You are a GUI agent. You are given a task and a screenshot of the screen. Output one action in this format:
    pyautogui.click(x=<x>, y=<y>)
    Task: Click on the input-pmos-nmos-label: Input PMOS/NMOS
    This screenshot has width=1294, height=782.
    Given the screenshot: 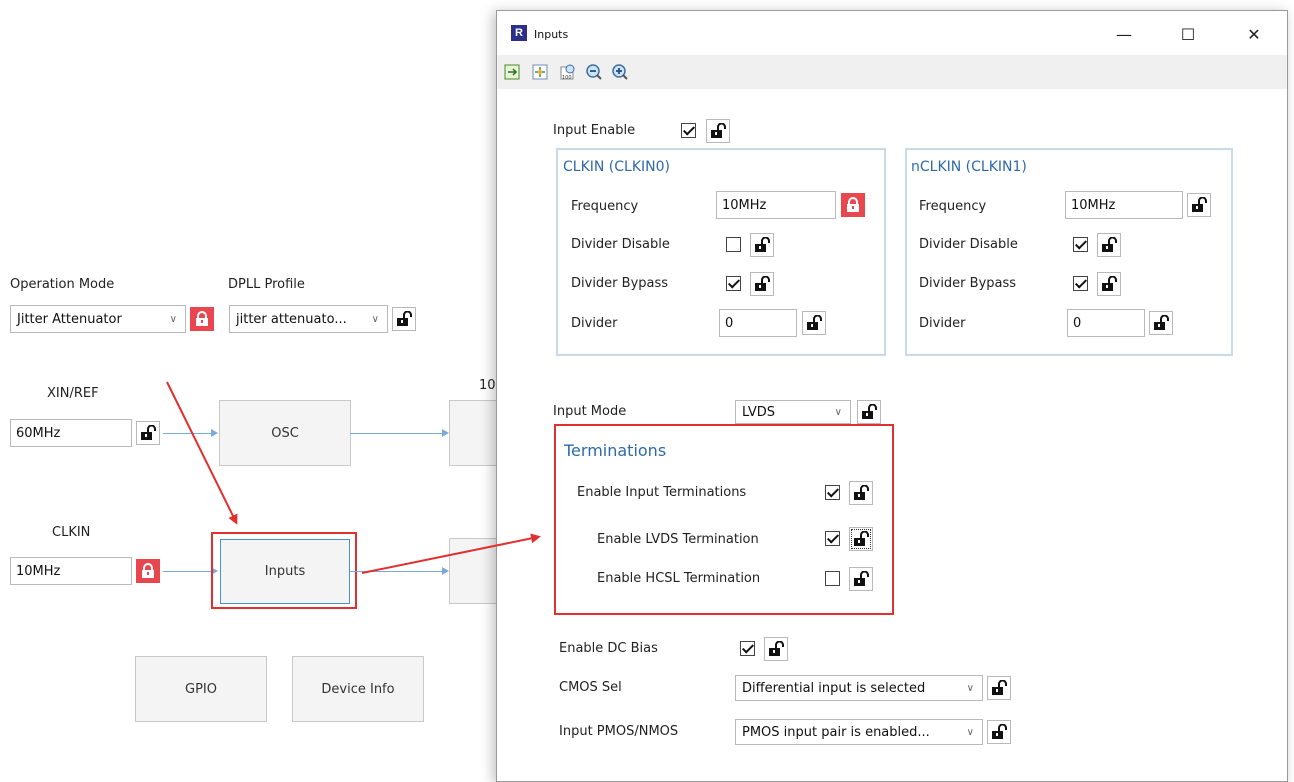 What is the action you would take?
    pyautogui.click(x=619, y=731)
    